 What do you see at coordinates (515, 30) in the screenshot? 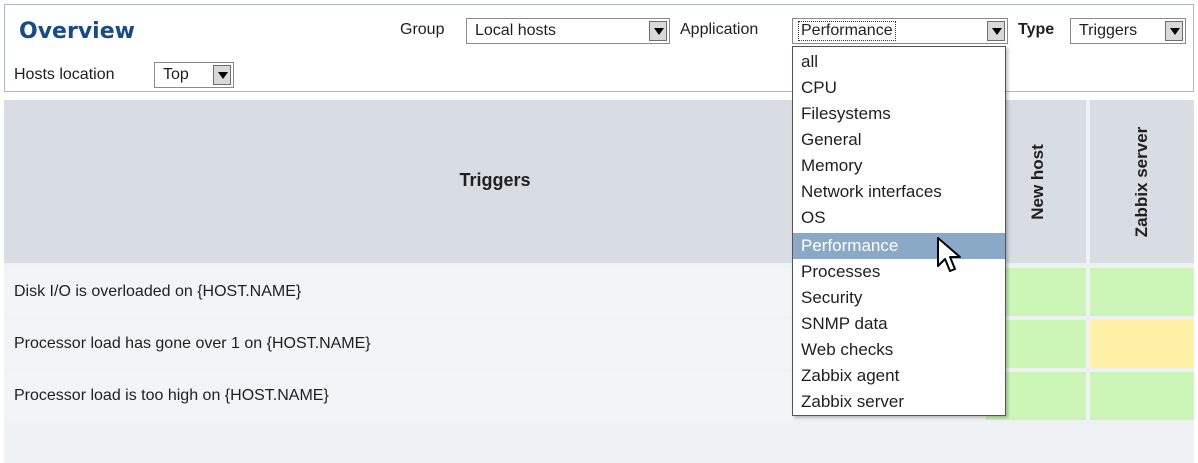
I see `group-select-value: Local hosts` at bounding box center [515, 30].